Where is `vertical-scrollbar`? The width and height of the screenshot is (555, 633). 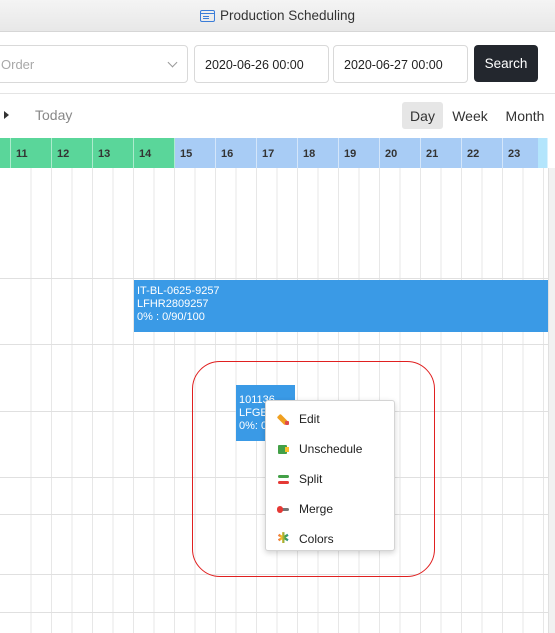
vertical-scrollbar is located at coordinates (551, 400).